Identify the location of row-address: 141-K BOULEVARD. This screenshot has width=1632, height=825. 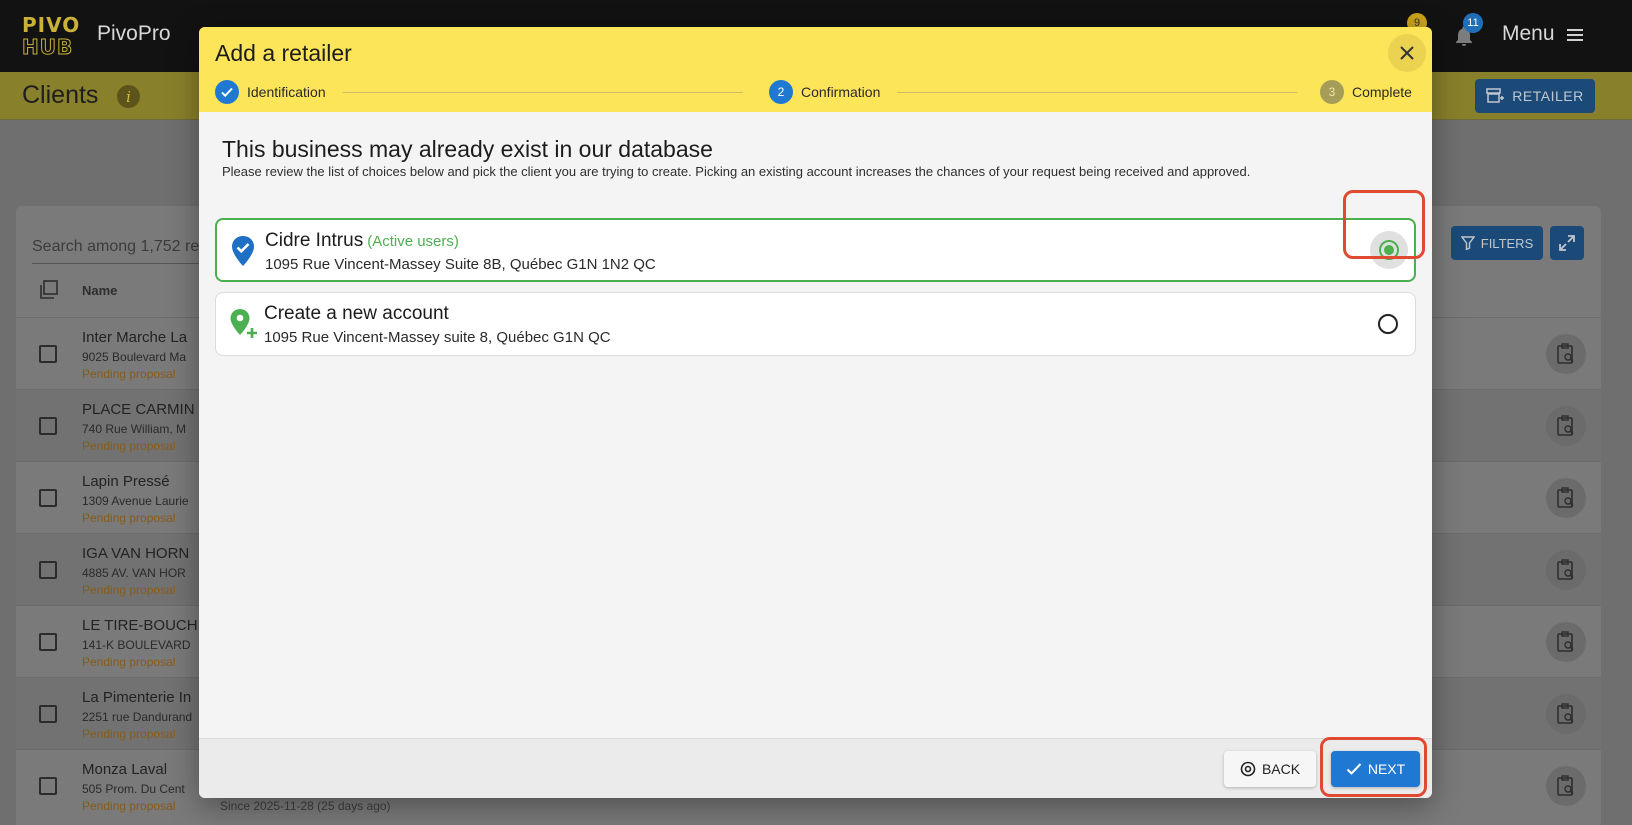
(136, 645).